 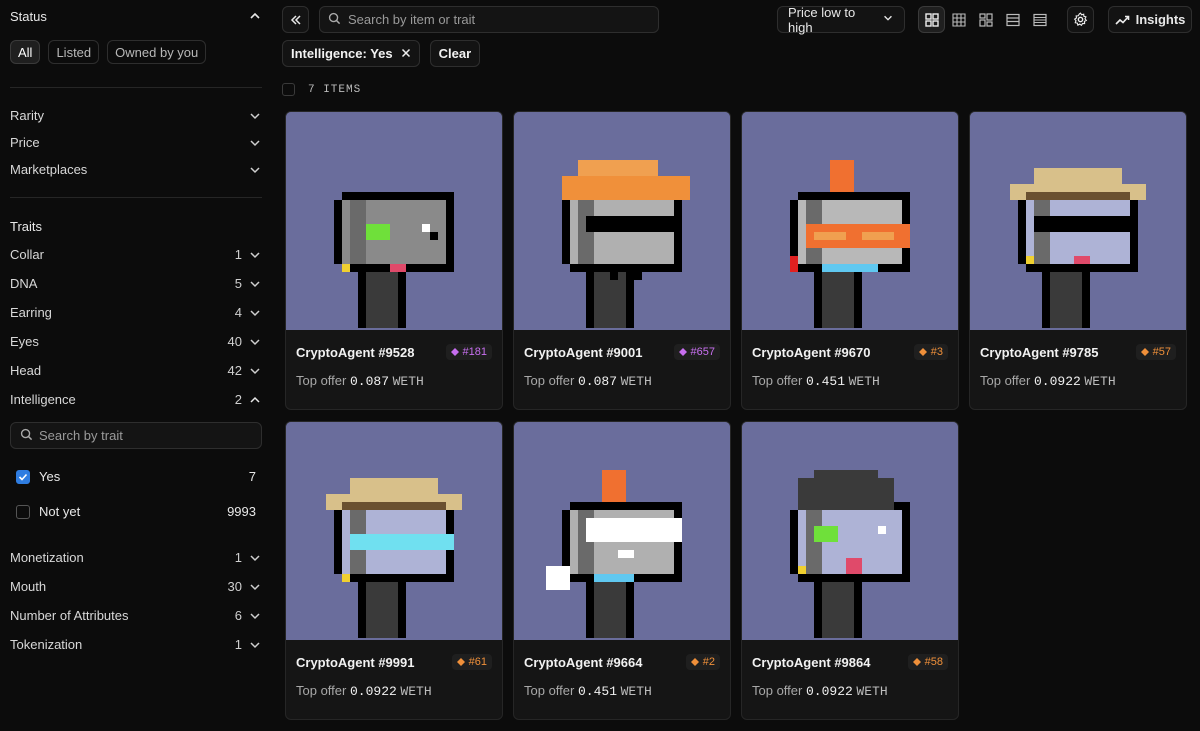 I want to click on trait-count: 6, so click(x=238, y=615).